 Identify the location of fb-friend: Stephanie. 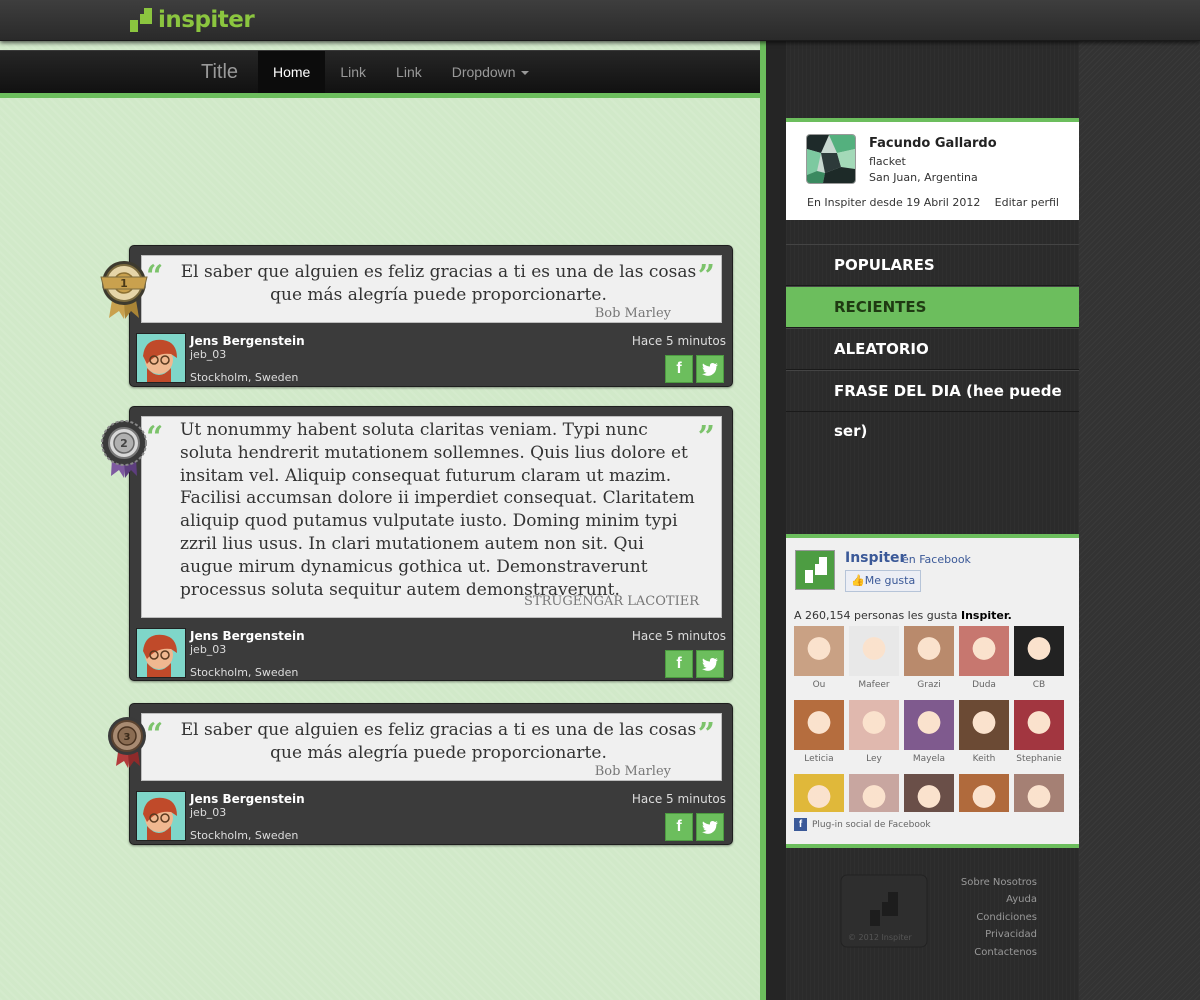
(1039, 737).